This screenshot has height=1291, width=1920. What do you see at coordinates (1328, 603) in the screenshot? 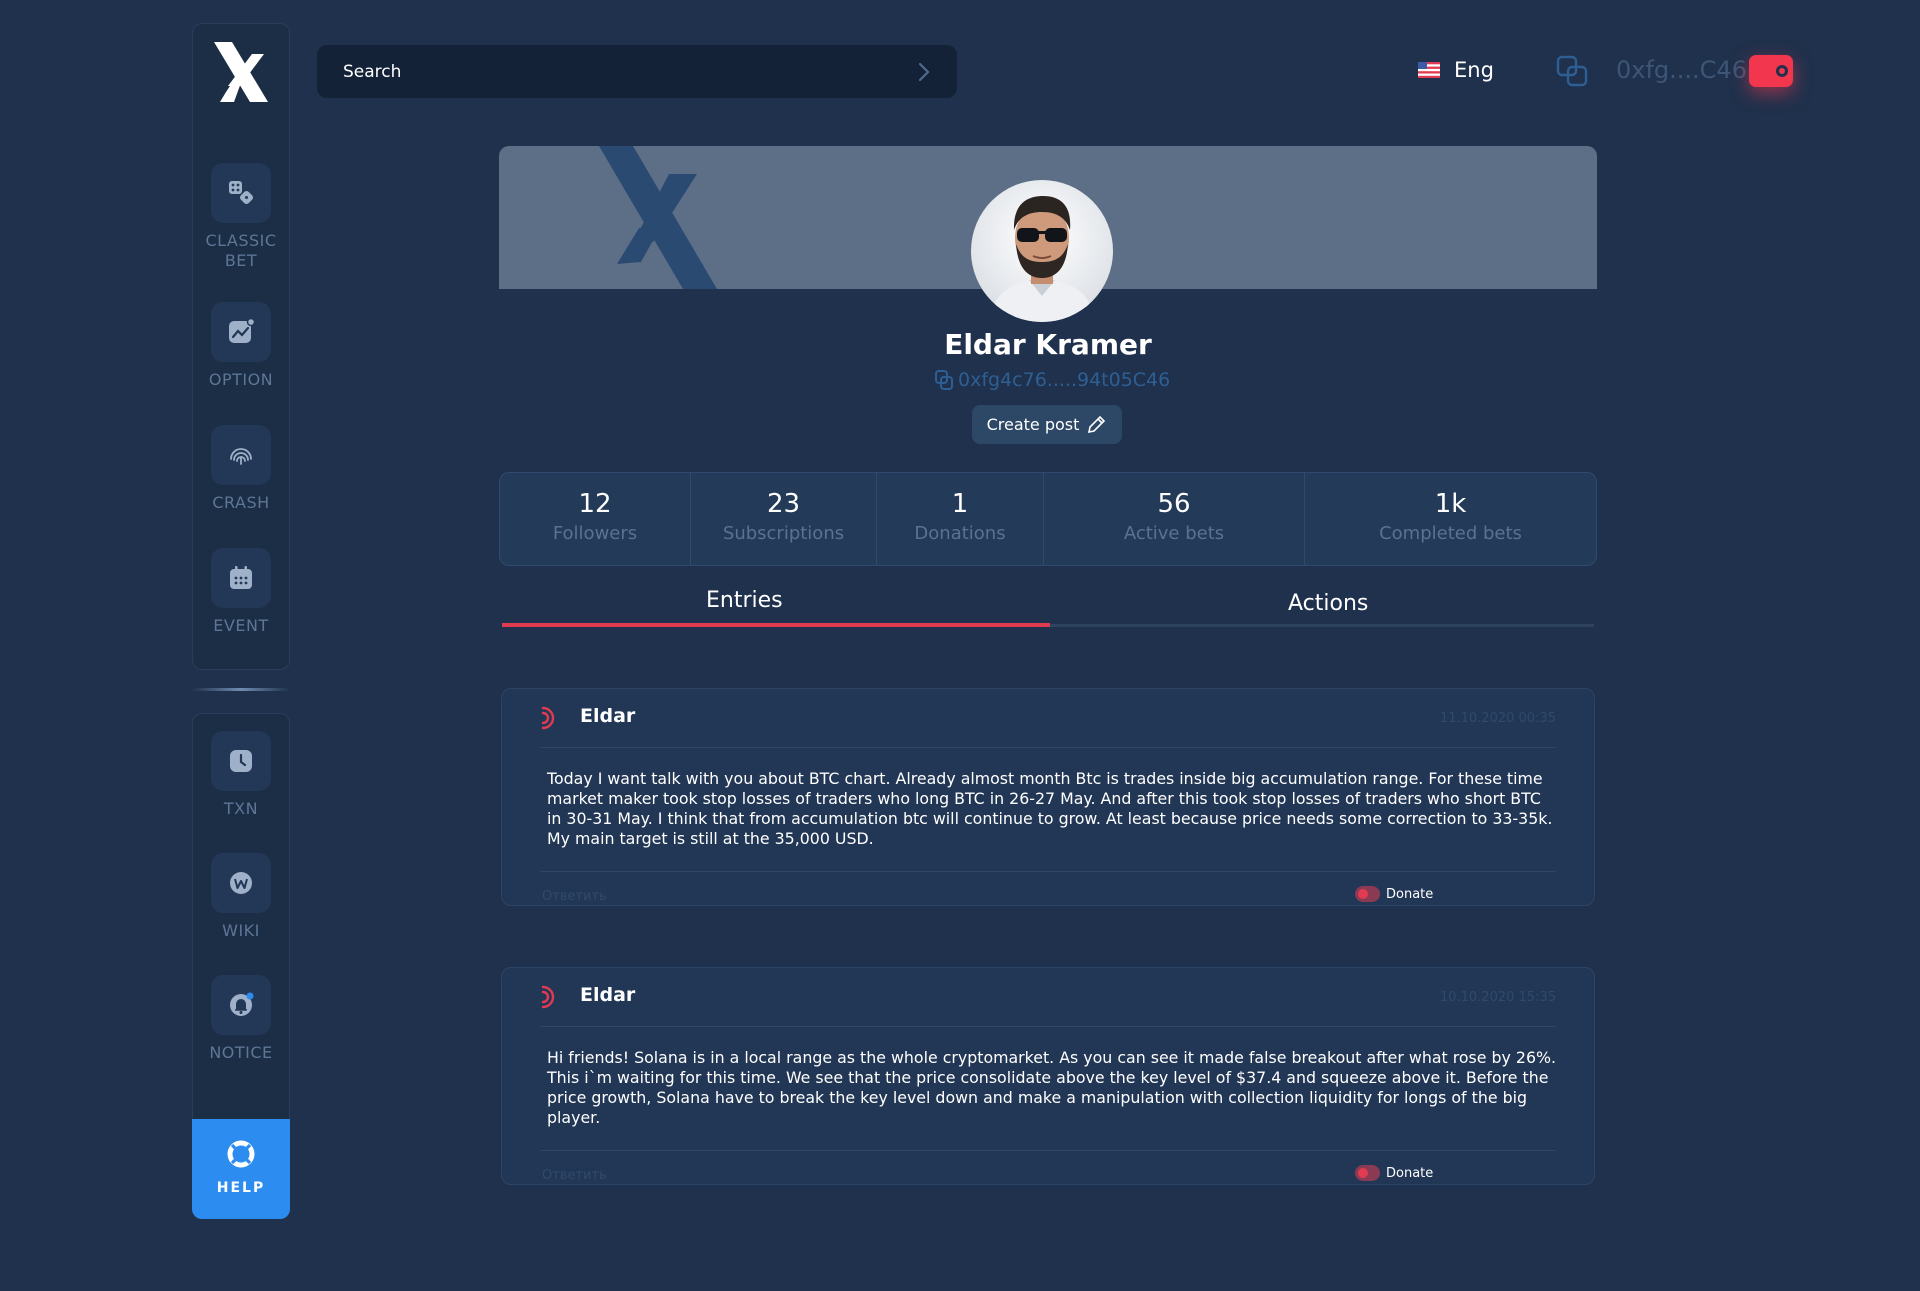
I see `tab-actions: Actions` at bounding box center [1328, 603].